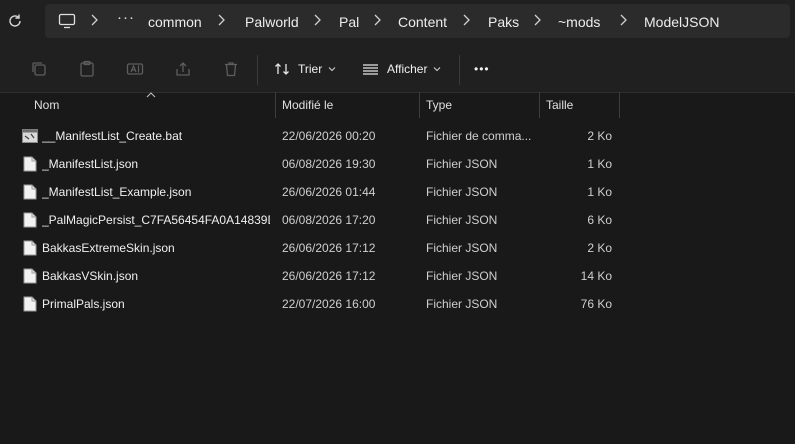  I want to click on breadcrumb-item-modeljson: ModelJSON, so click(681, 22).